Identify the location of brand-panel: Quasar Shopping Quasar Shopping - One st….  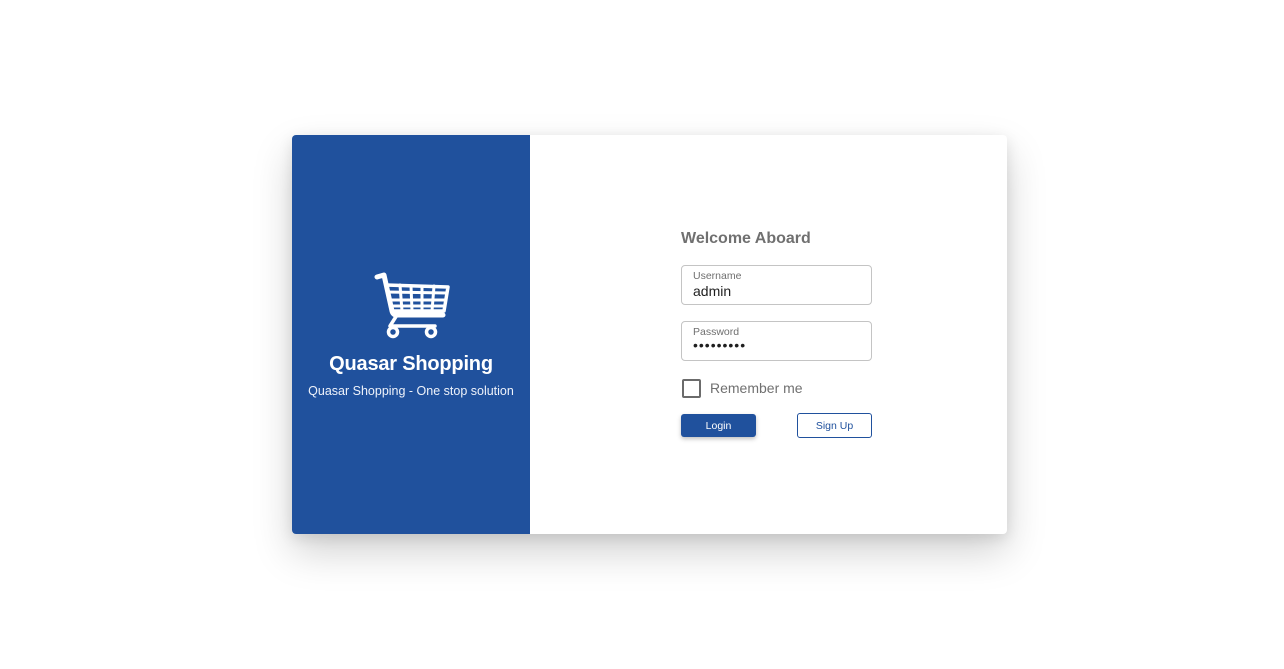
(411, 334).